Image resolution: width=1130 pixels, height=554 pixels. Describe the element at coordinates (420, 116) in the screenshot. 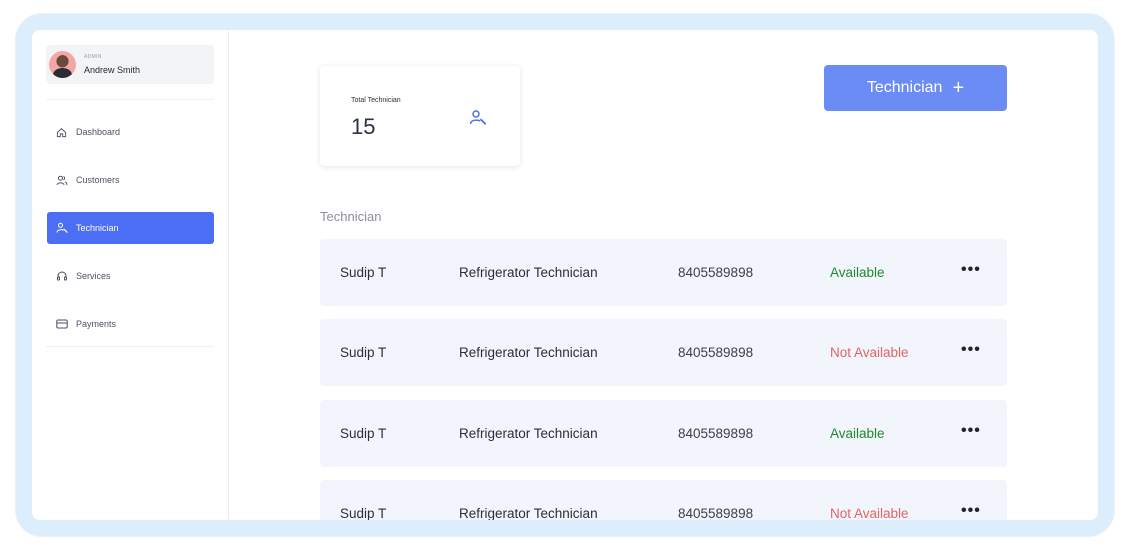

I see `total-technician-card: Total Technician 15` at that location.